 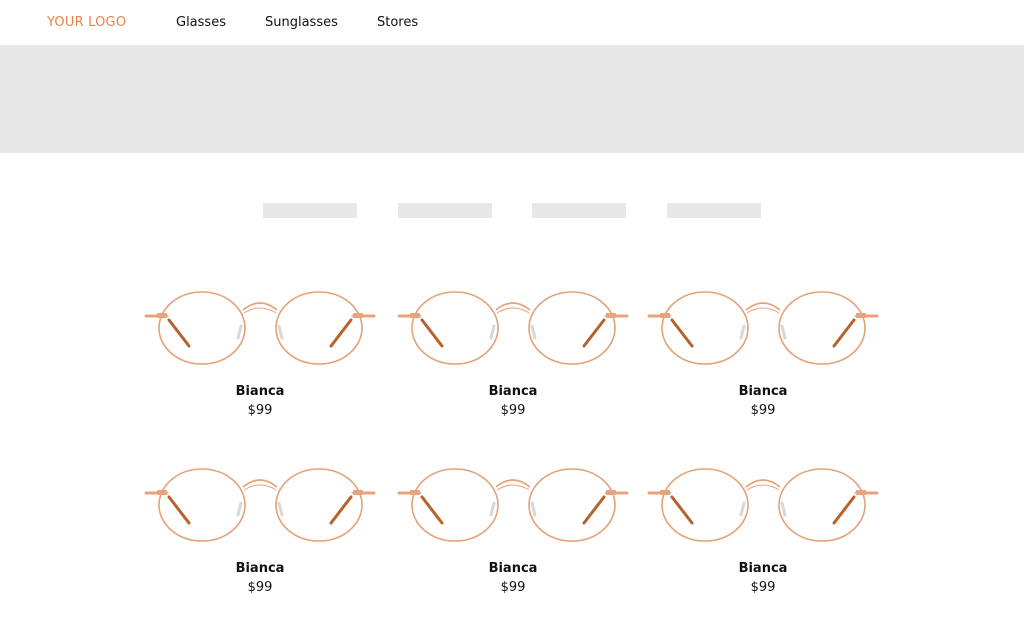 I want to click on top-navigation: YOUR LOGO Glasses Sunglasses Stores, so click(x=512, y=22).